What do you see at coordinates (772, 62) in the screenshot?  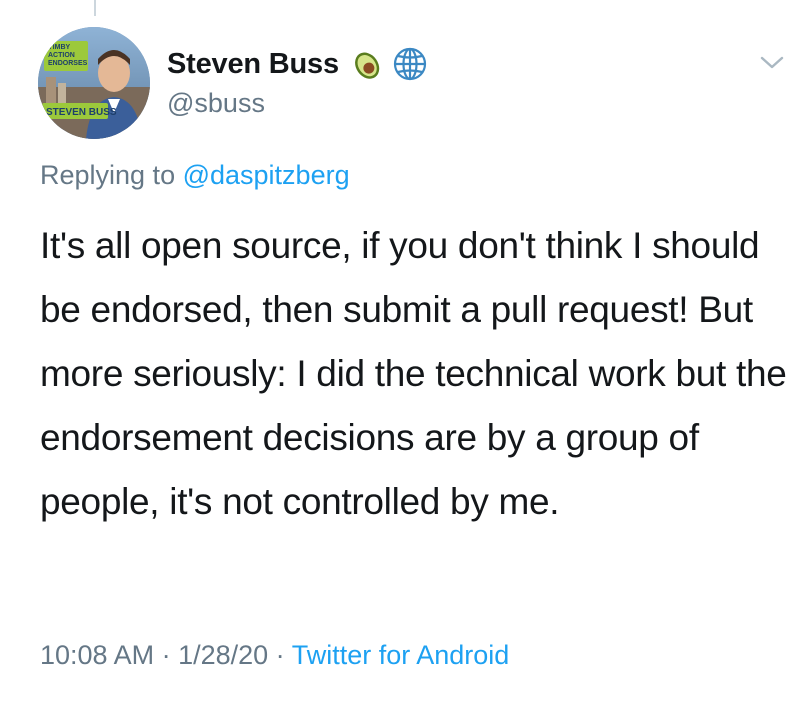 I see `chevron-down-icon` at bounding box center [772, 62].